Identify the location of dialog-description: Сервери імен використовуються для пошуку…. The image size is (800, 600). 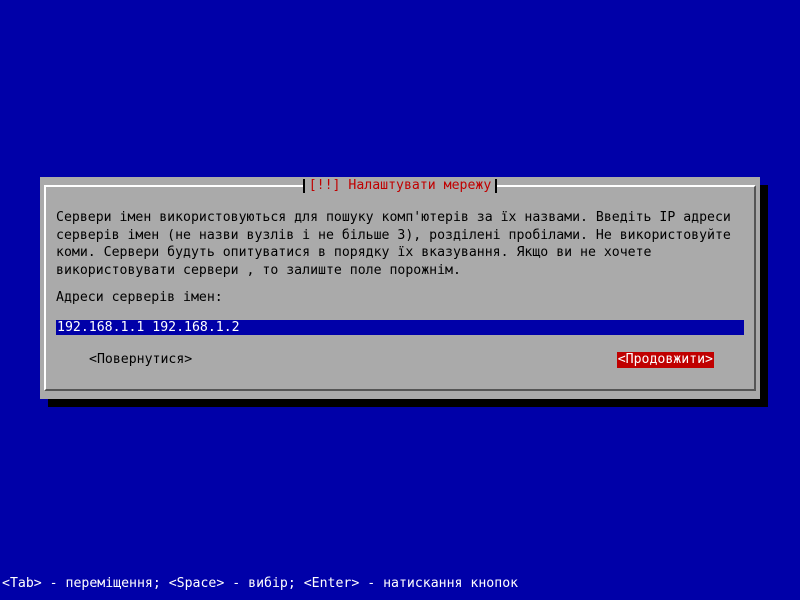
(393, 244).